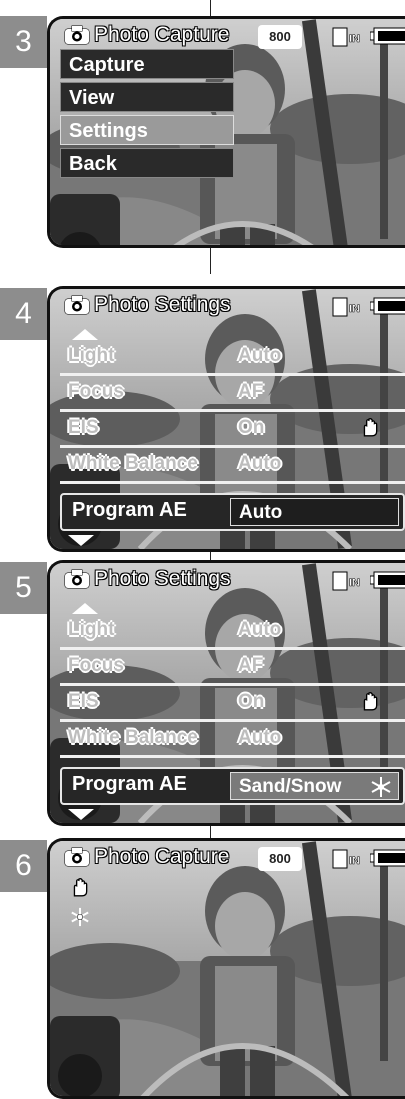  What do you see at coordinates (147, 97) in the screenshot?
I see `menu-item-view: View` at bounding box center [147, 97].